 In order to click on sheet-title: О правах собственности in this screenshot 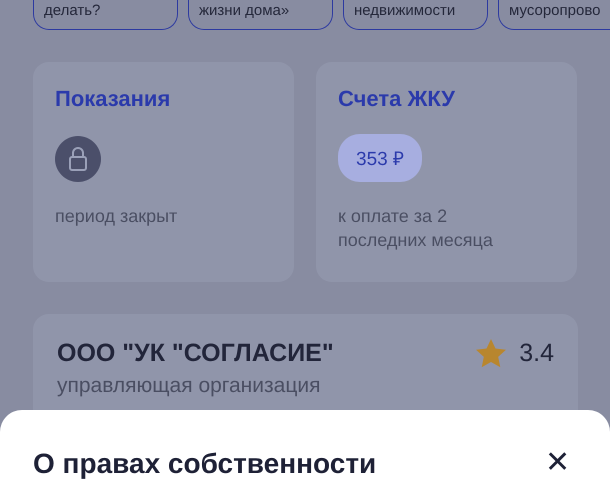, I will do `click(204, 464)`.